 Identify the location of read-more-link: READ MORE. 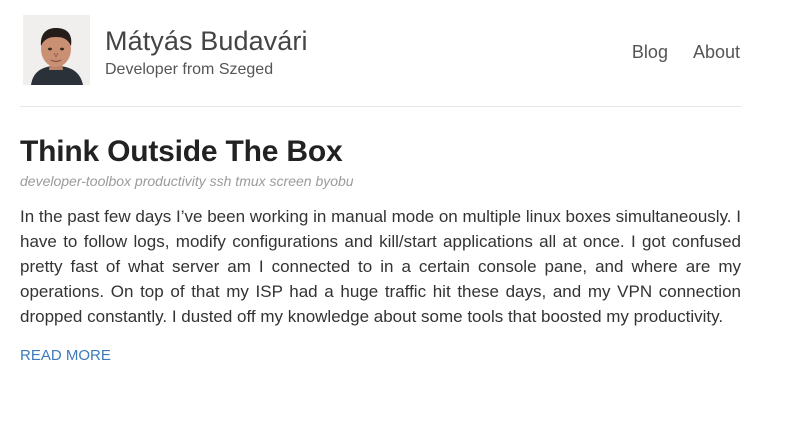
(65, 356).